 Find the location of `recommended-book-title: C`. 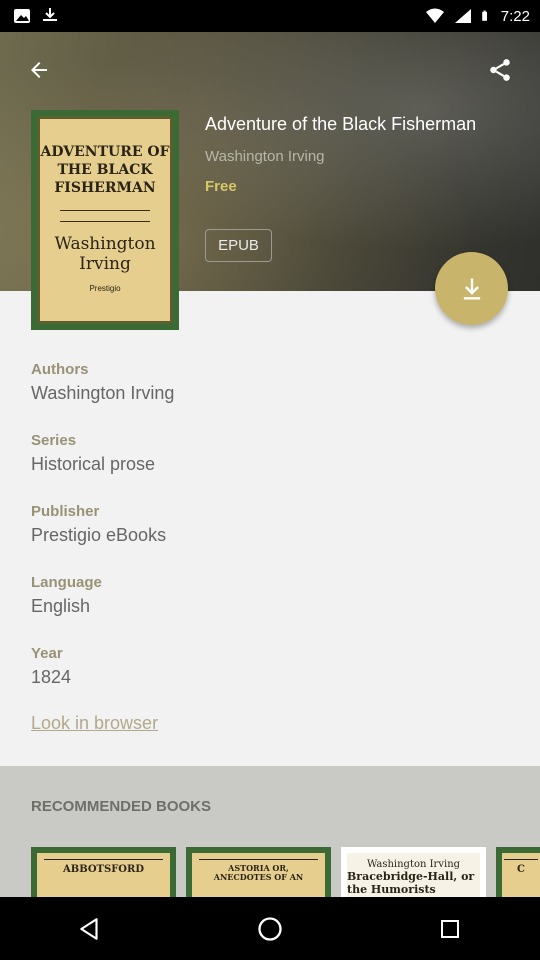

recommended-book-title: C is located at coordinates (521, 867).